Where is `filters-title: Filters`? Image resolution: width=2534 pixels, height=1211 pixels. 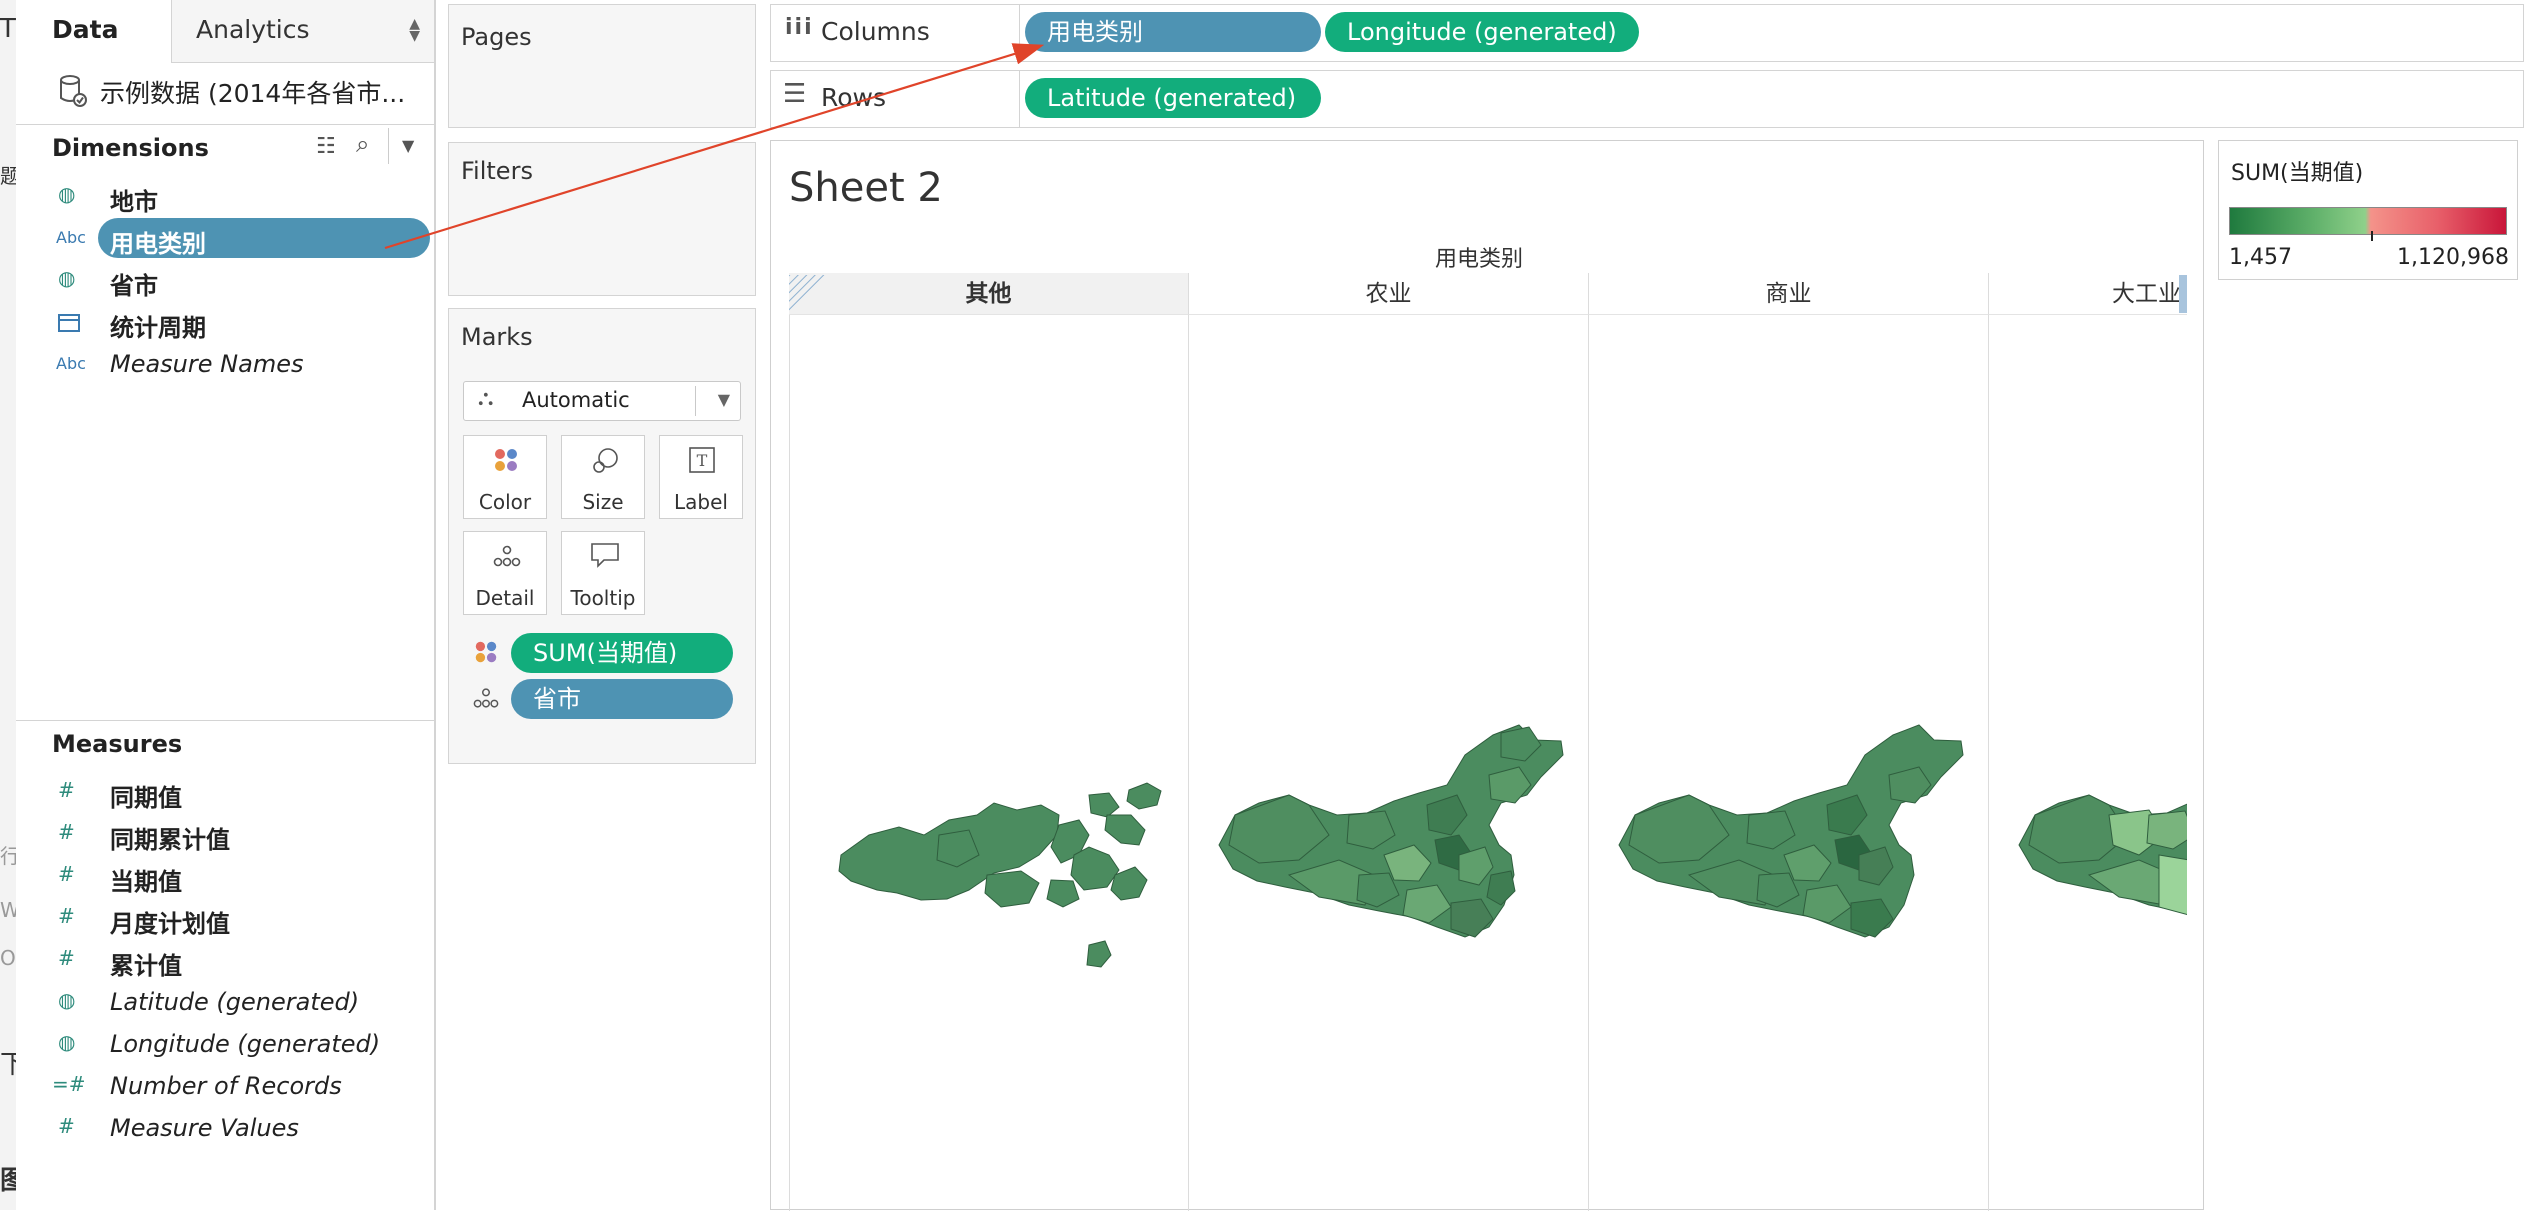 filters-title: Filters is located at coordinates (497, 171).